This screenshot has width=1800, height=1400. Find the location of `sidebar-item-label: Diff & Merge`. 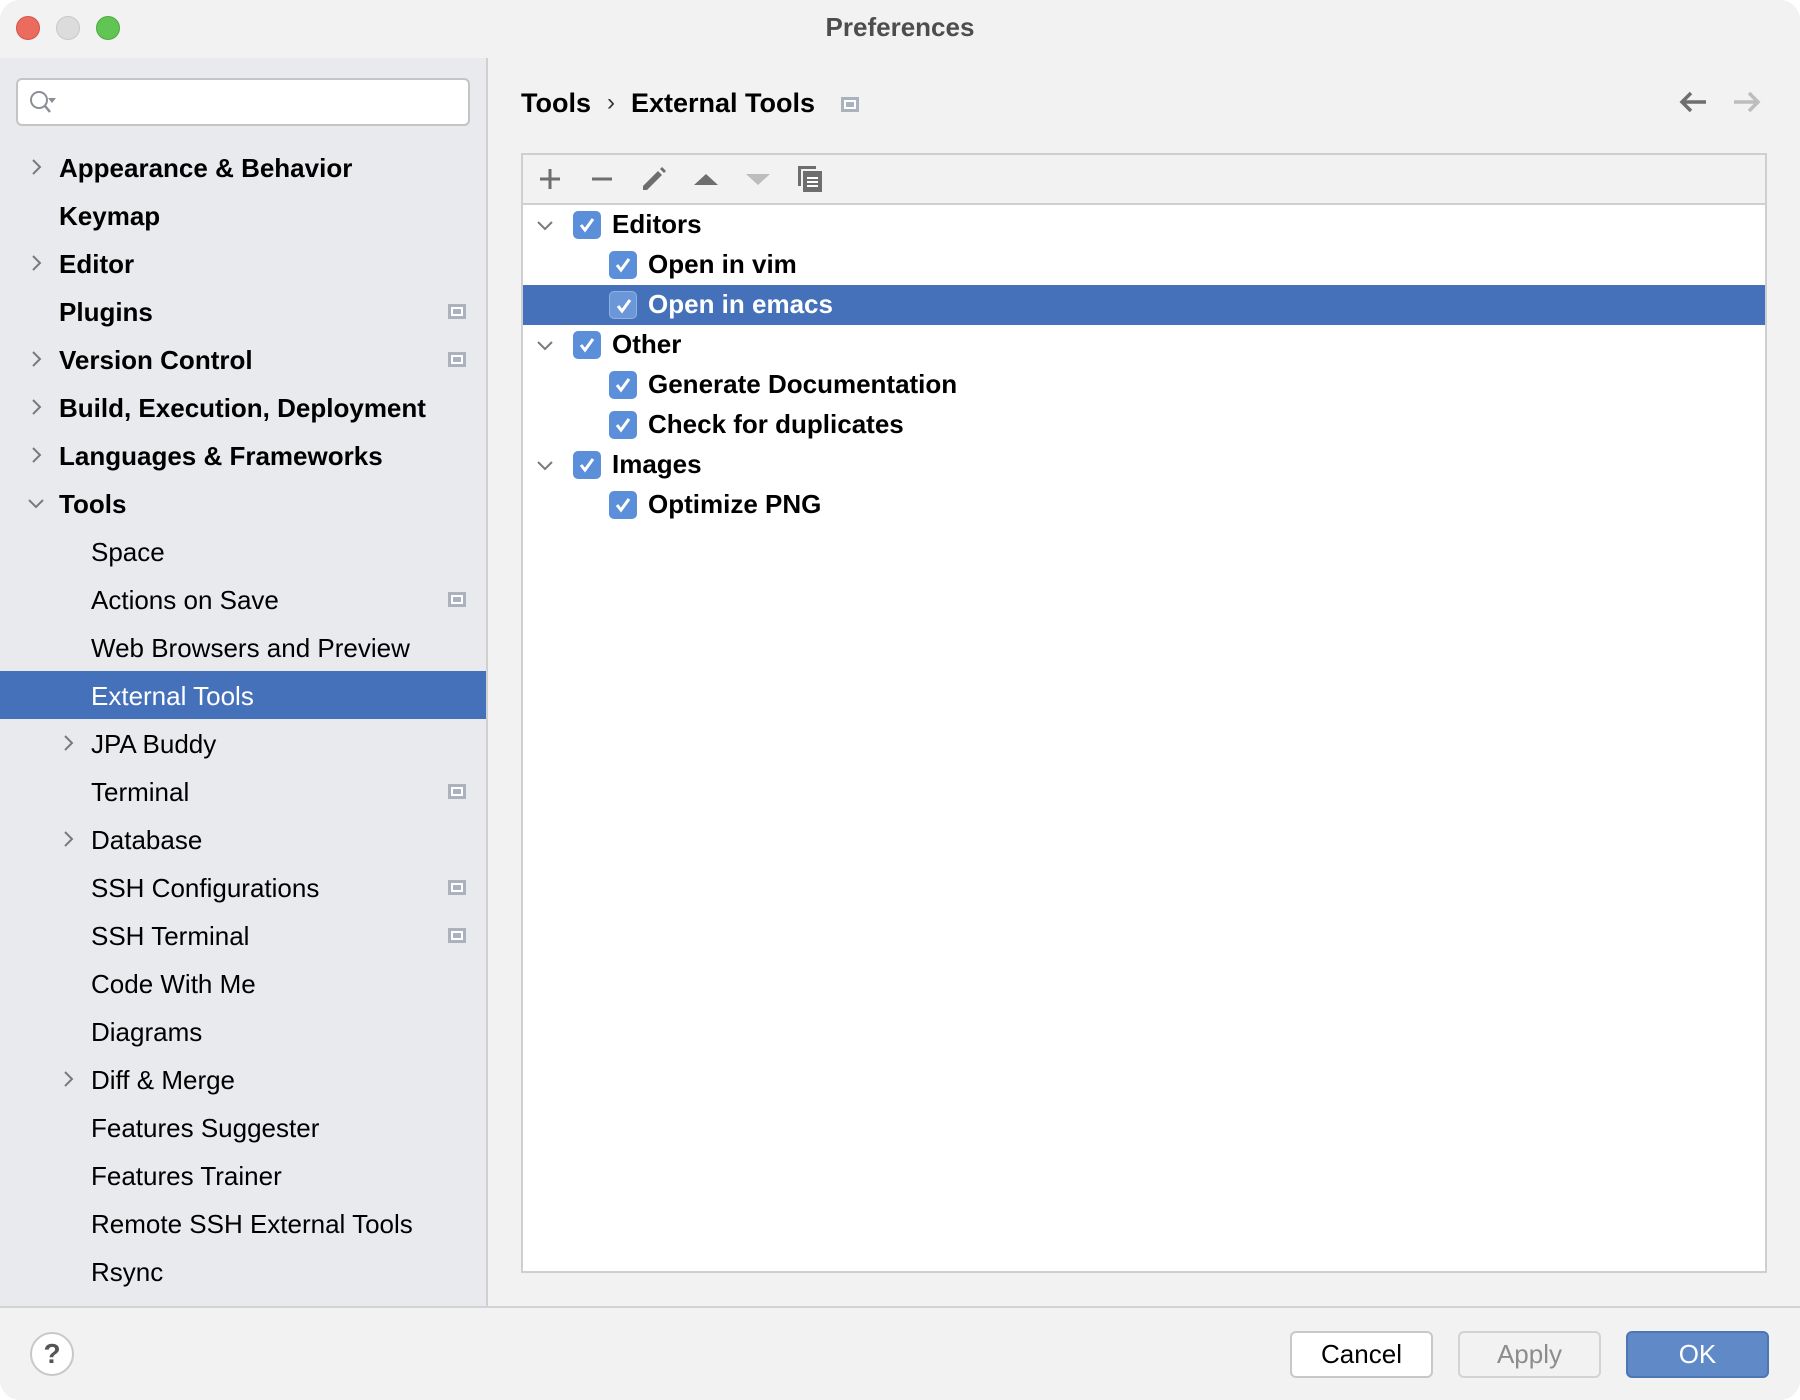

sidebar-item-label: Diff & Merge is located at coordinates (163, 1080).